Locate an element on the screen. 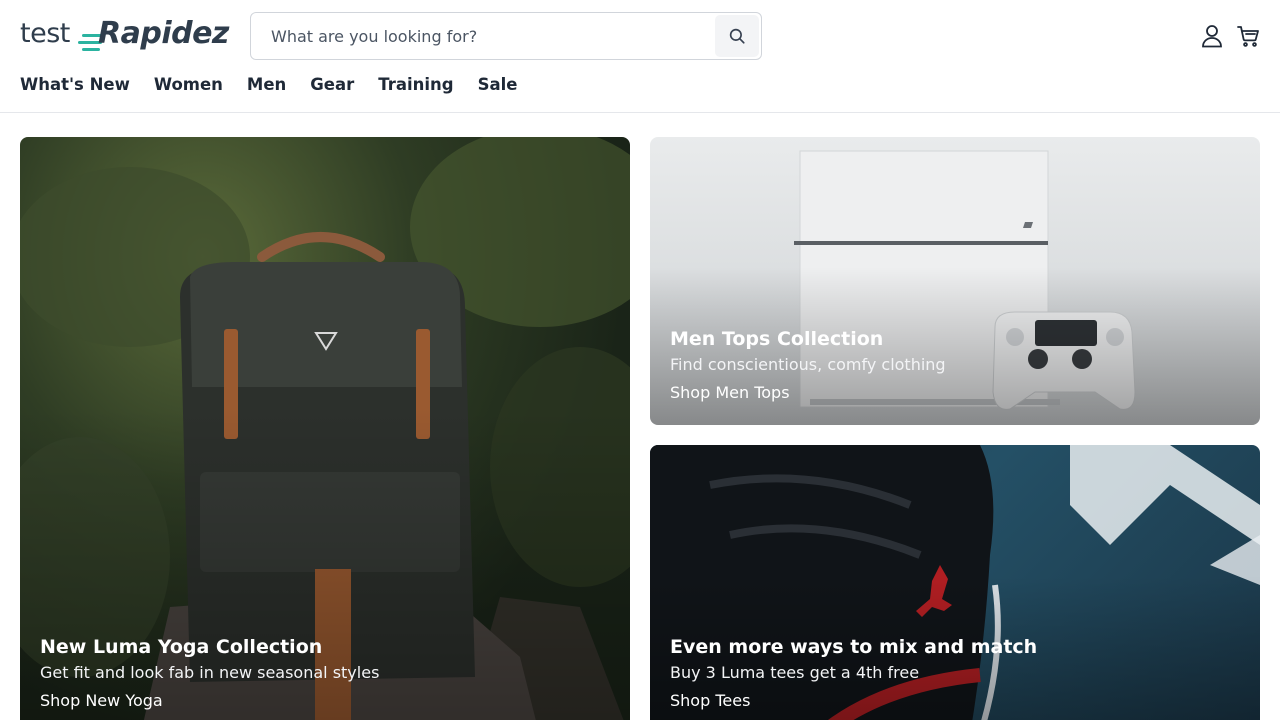  cart-button is located at coordinates (1248, 36).